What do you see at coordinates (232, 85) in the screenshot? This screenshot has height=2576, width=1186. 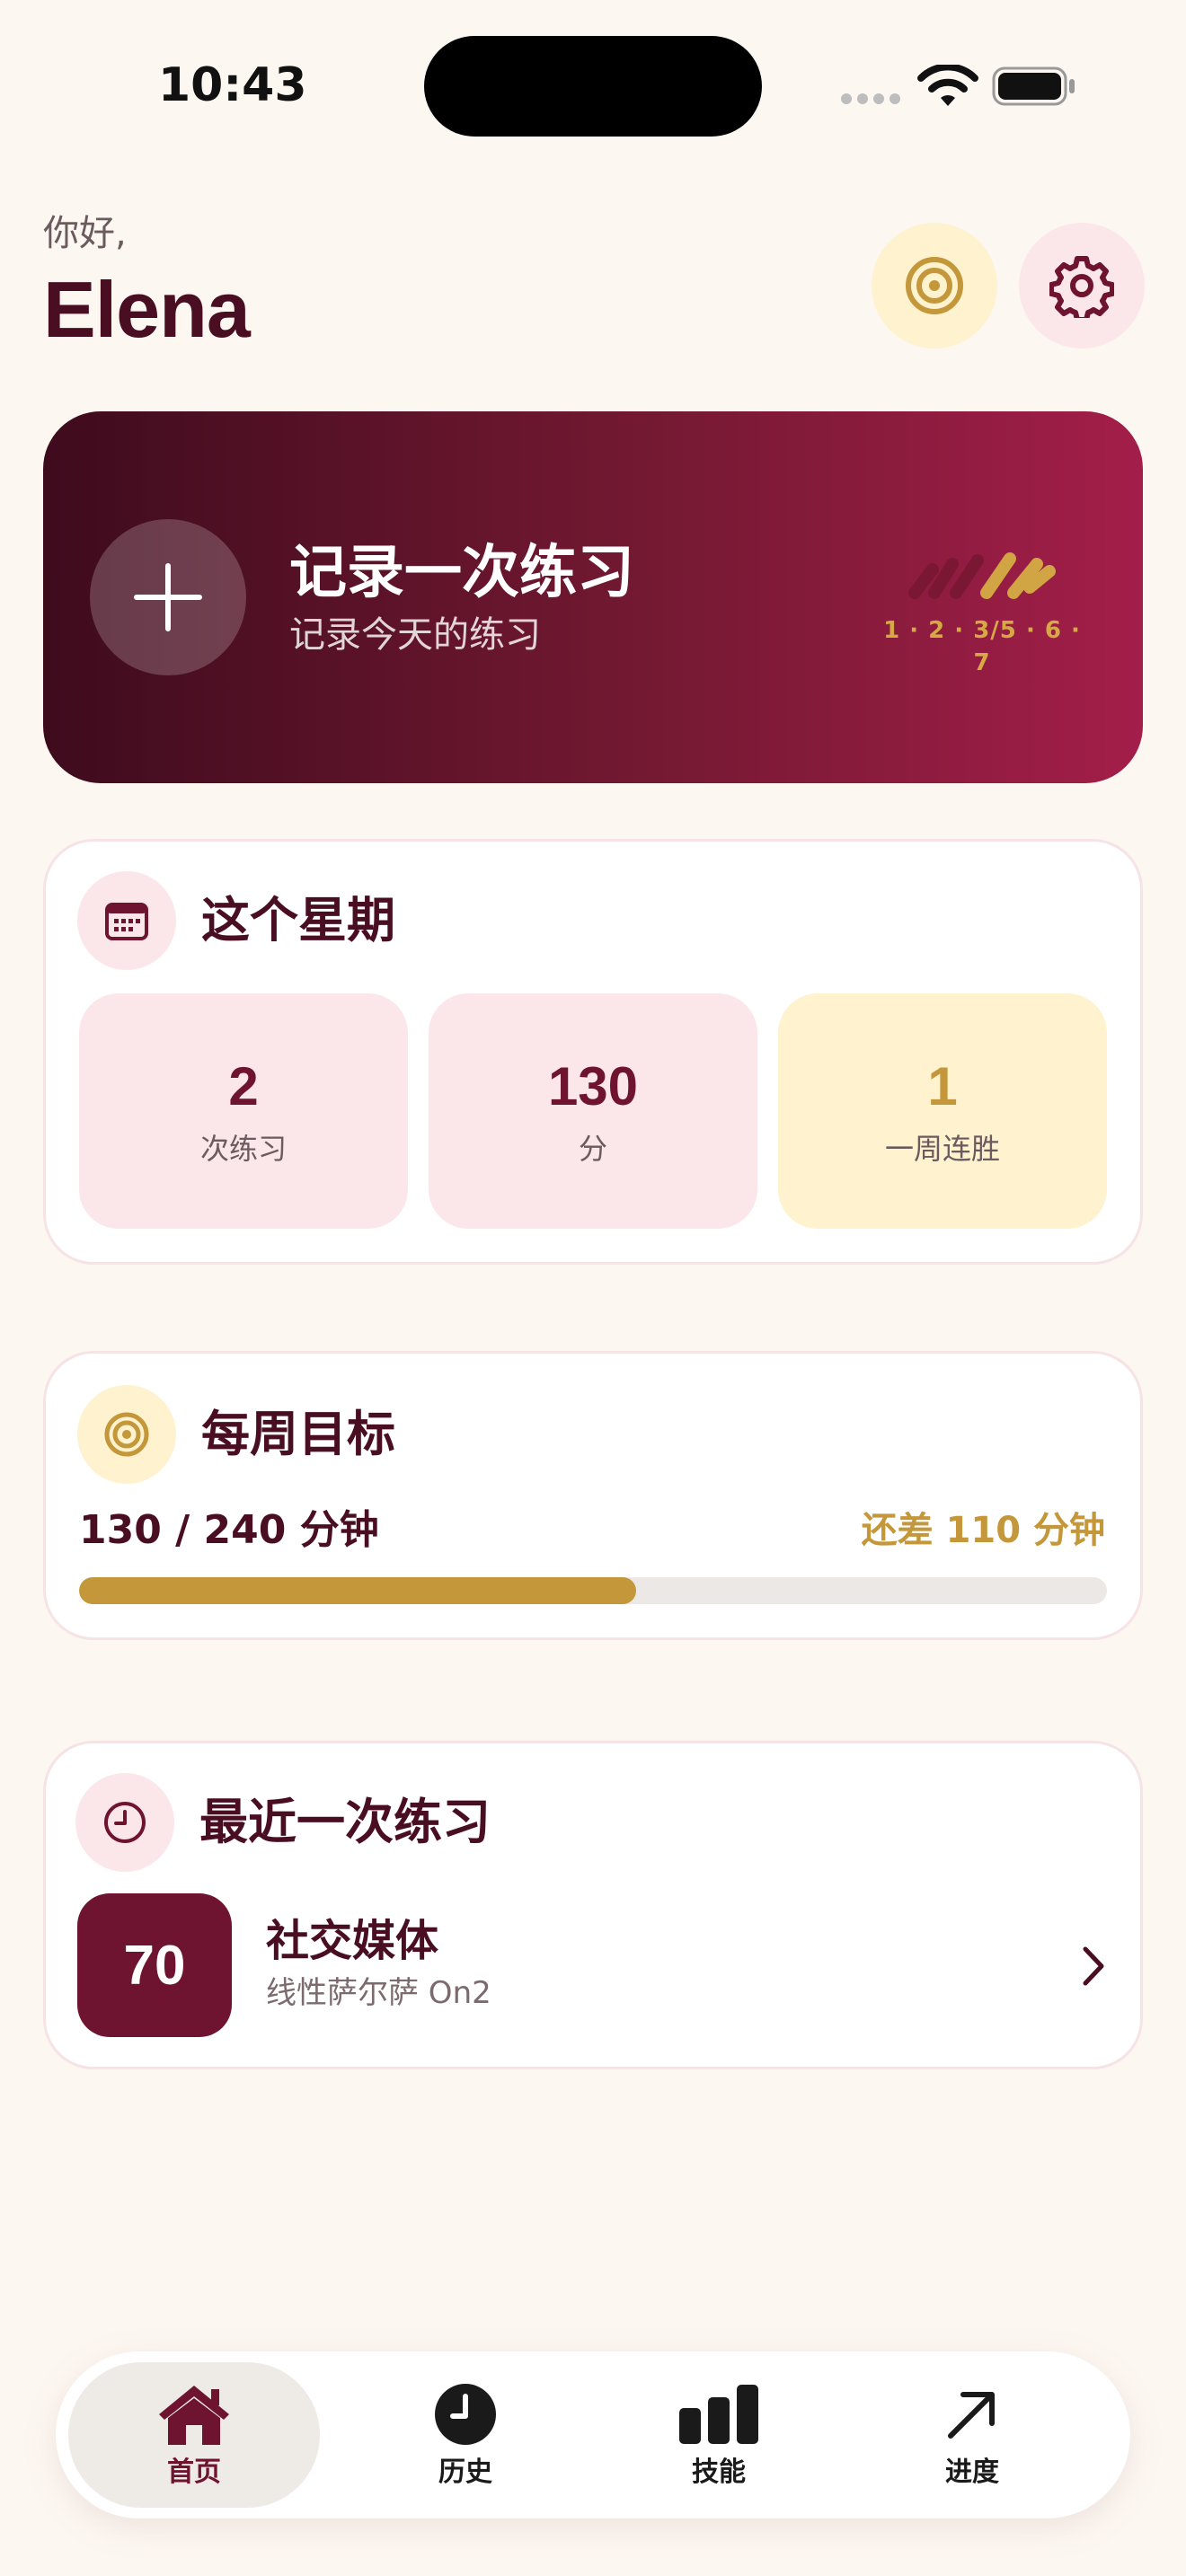 I see `status-time: 10:43` at bounding box center [232, 85].